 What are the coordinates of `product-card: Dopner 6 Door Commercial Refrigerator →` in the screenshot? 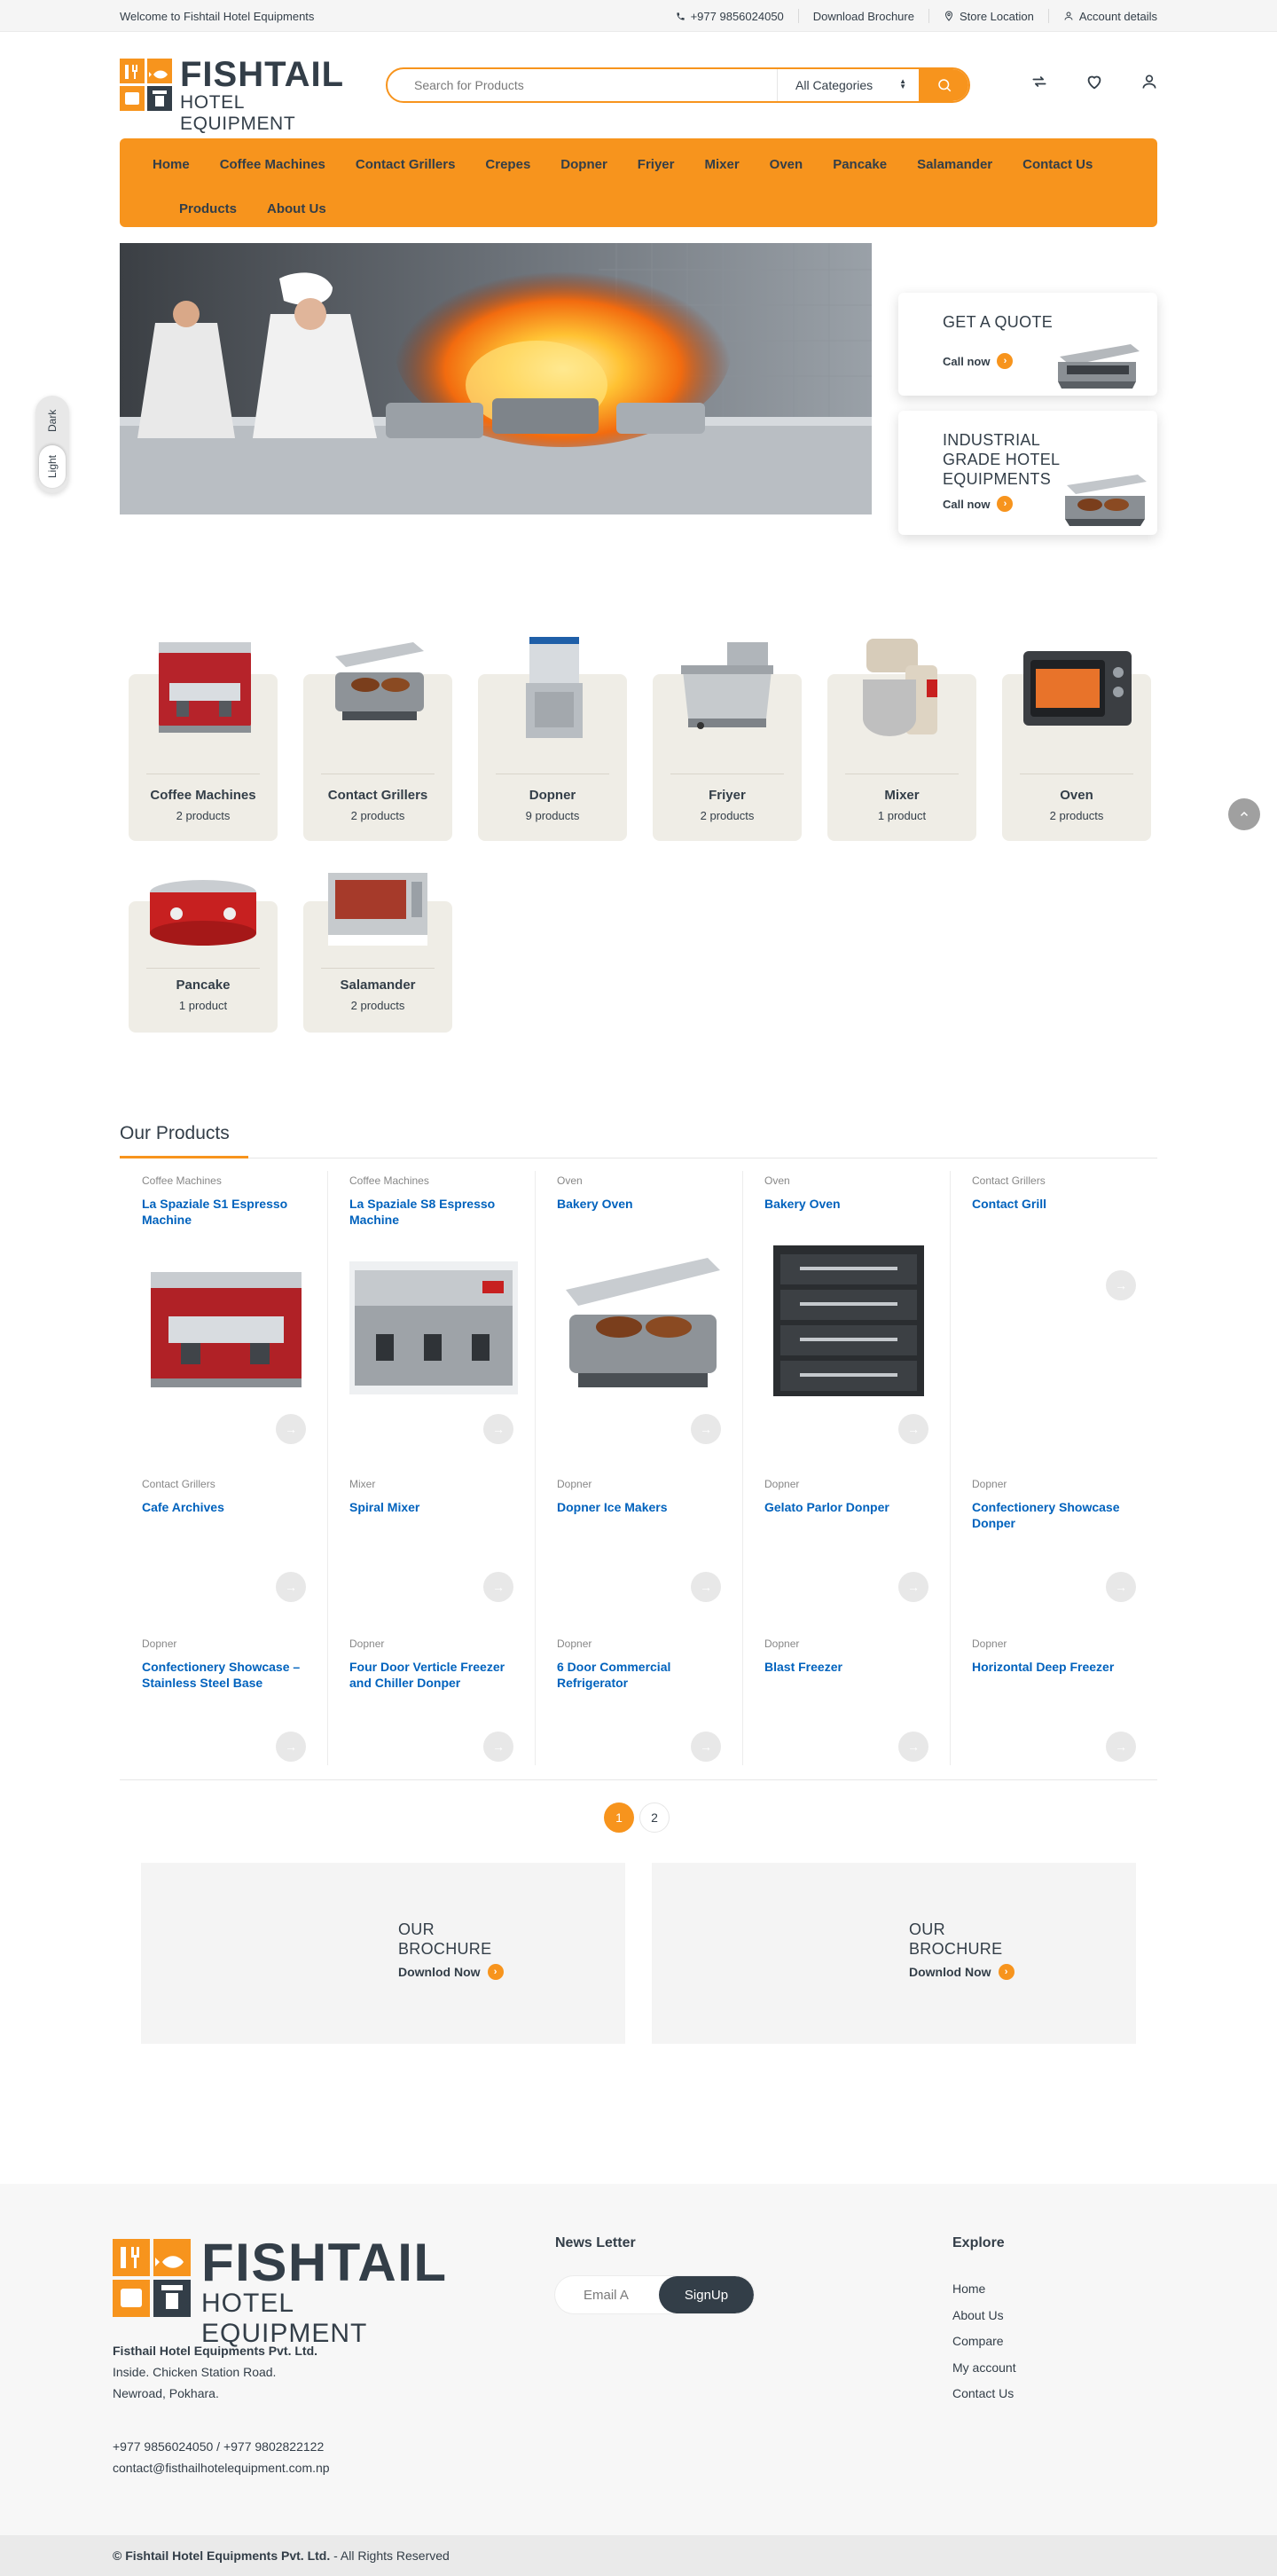 It's located at (638, 1704).